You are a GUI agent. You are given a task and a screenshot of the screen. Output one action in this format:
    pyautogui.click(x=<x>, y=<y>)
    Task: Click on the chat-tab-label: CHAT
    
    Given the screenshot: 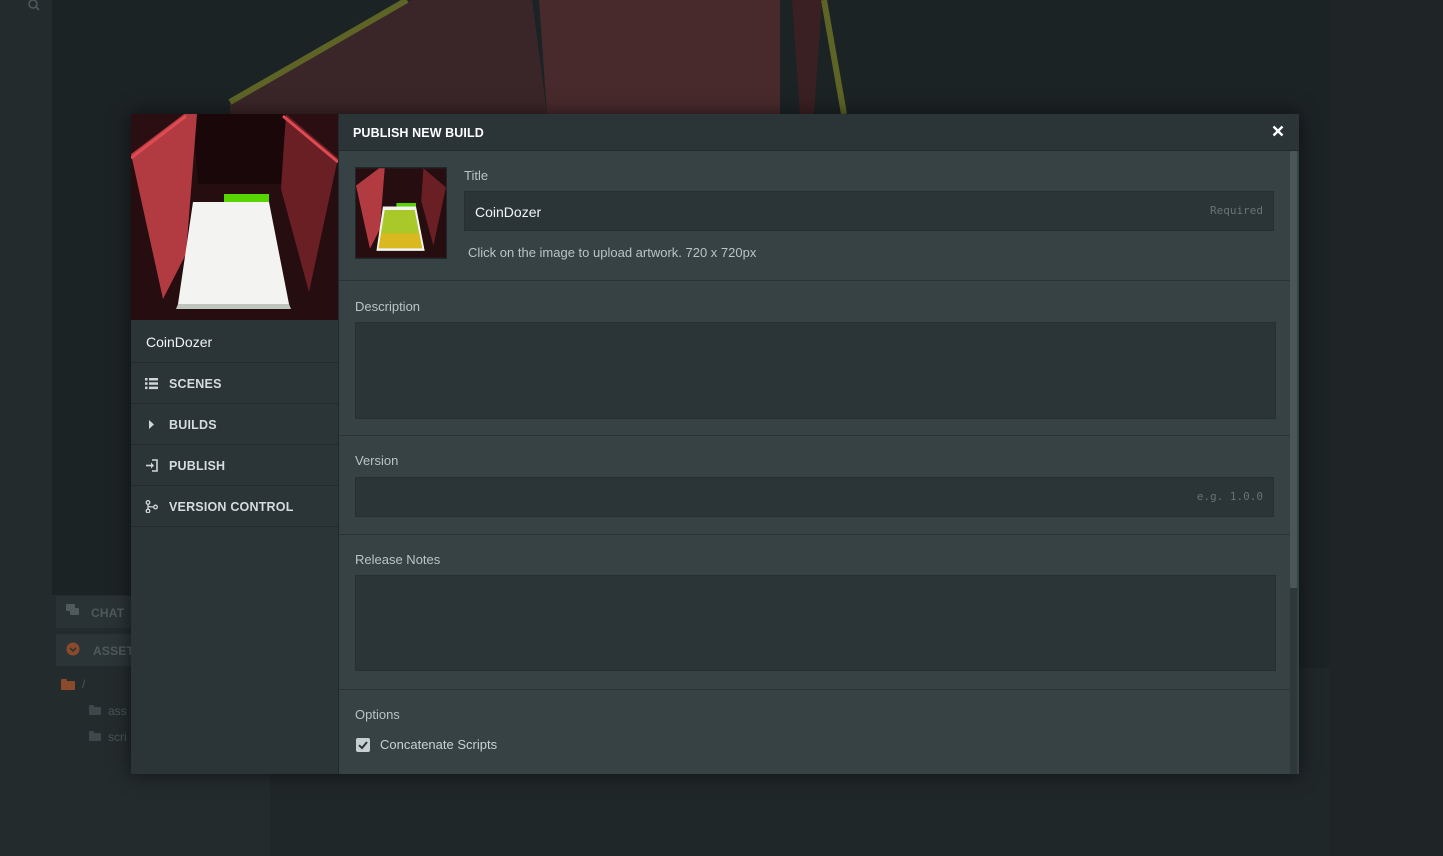 What is the action you would take?
    pyautogui.click(x=108, y=613)
    